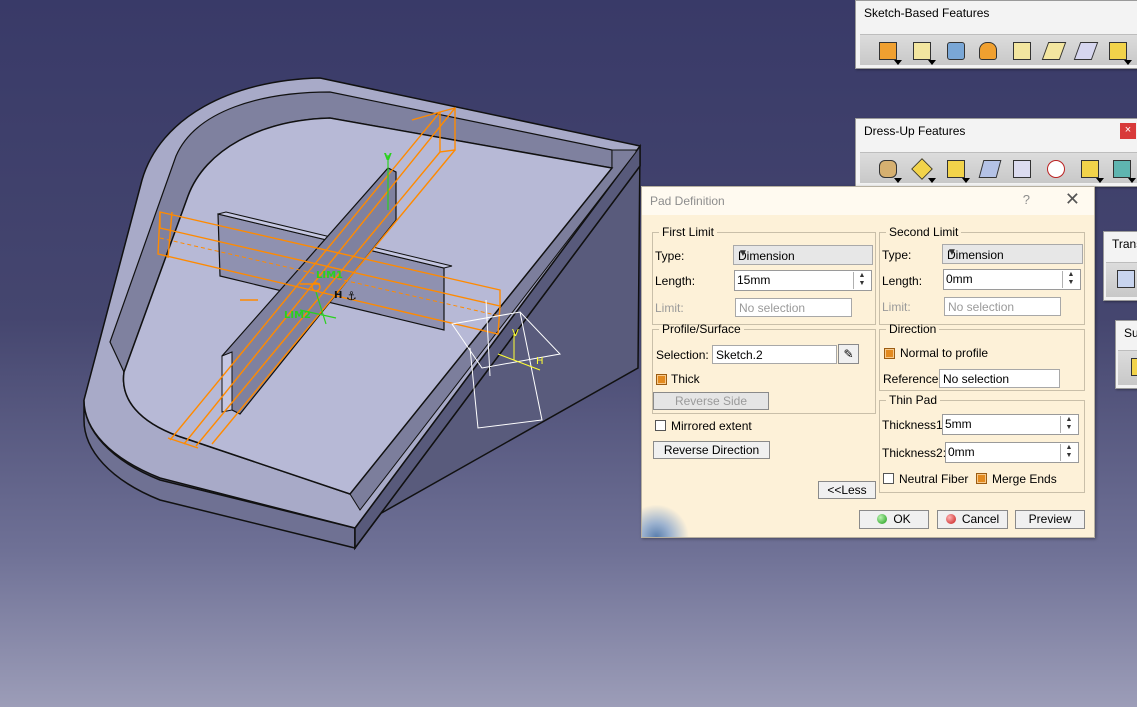  I want to click on ok-label: OK, so click(902, 519).